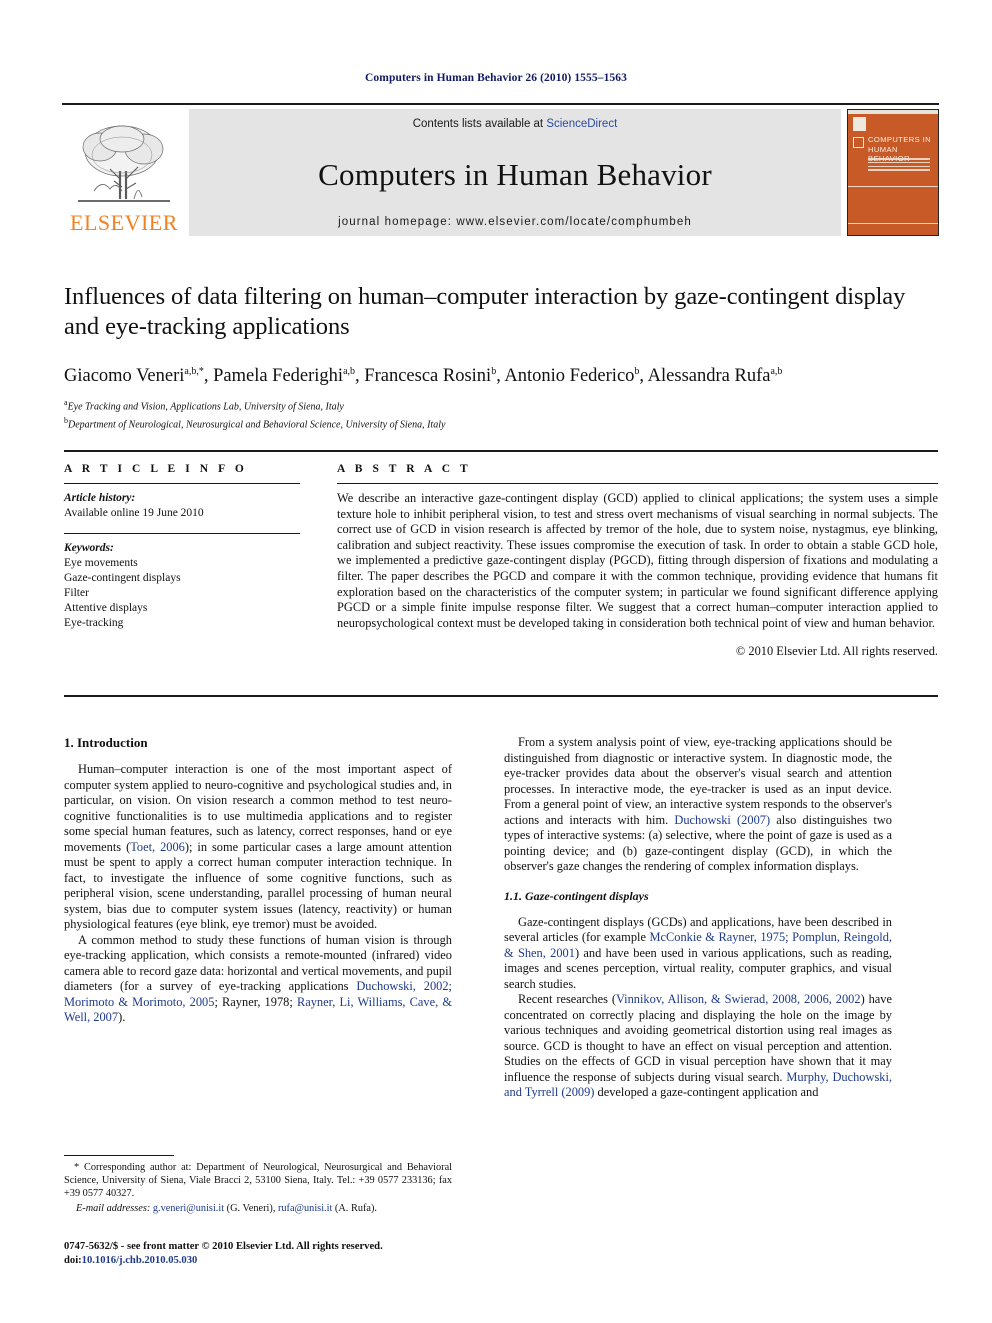 The height and width of the screenshot is (1323, 992). What do you see at coordinates (893, 112) in the screenshot?
I see `cover-top-bar` at bounding box center [893, 112].